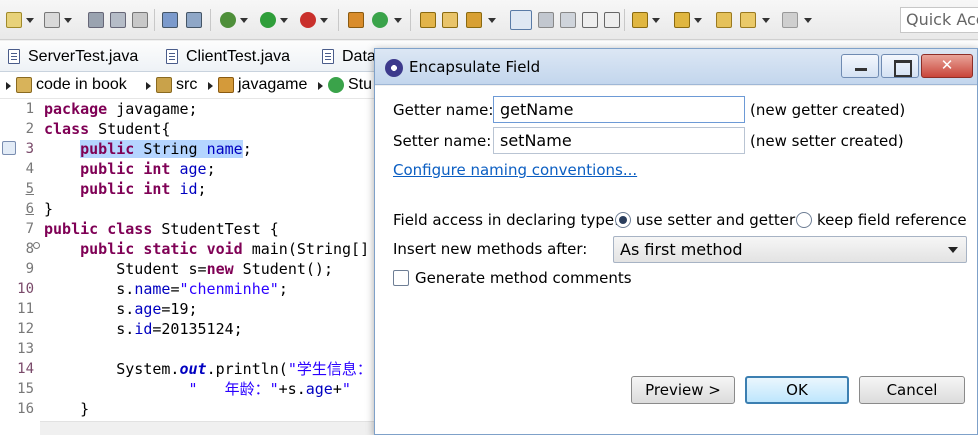  Describe the element at coordinates (284, 20) in the screenshot. I see `run-dropdown-arrow` at that location.